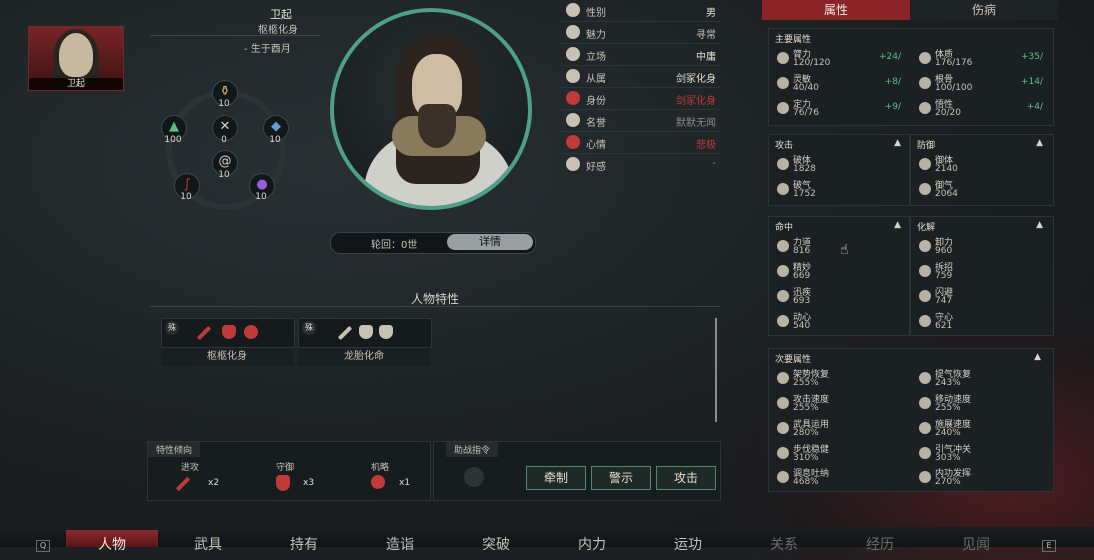  Describe the element at coordinates (224, 140) in the screenshot. I see `wheel-value-center: 0` at that location.